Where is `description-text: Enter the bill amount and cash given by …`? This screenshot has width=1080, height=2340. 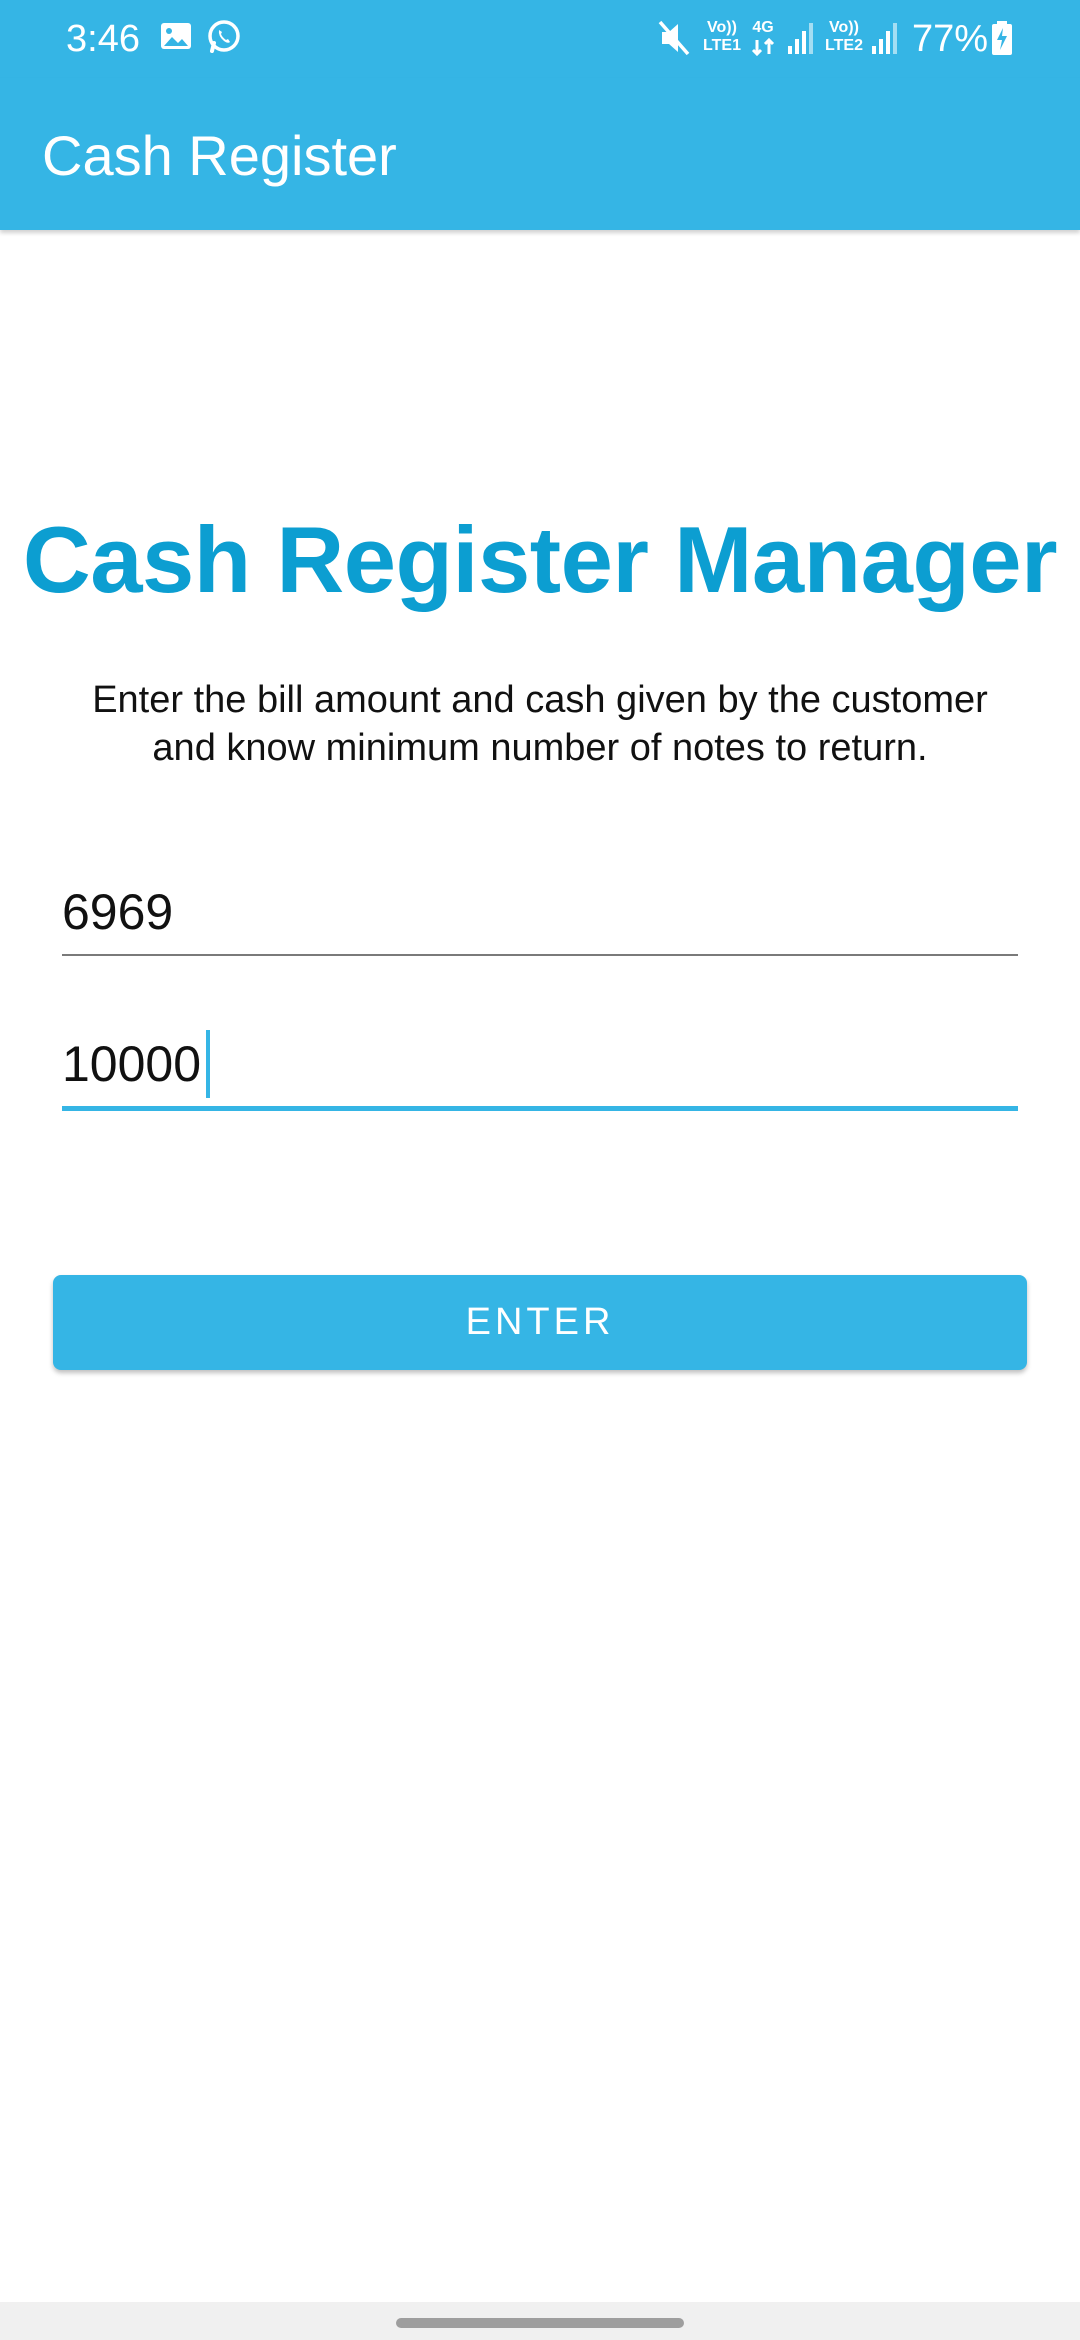 description-text: Enter the bill amount and cash given by … is located at coordinates (540, 724).